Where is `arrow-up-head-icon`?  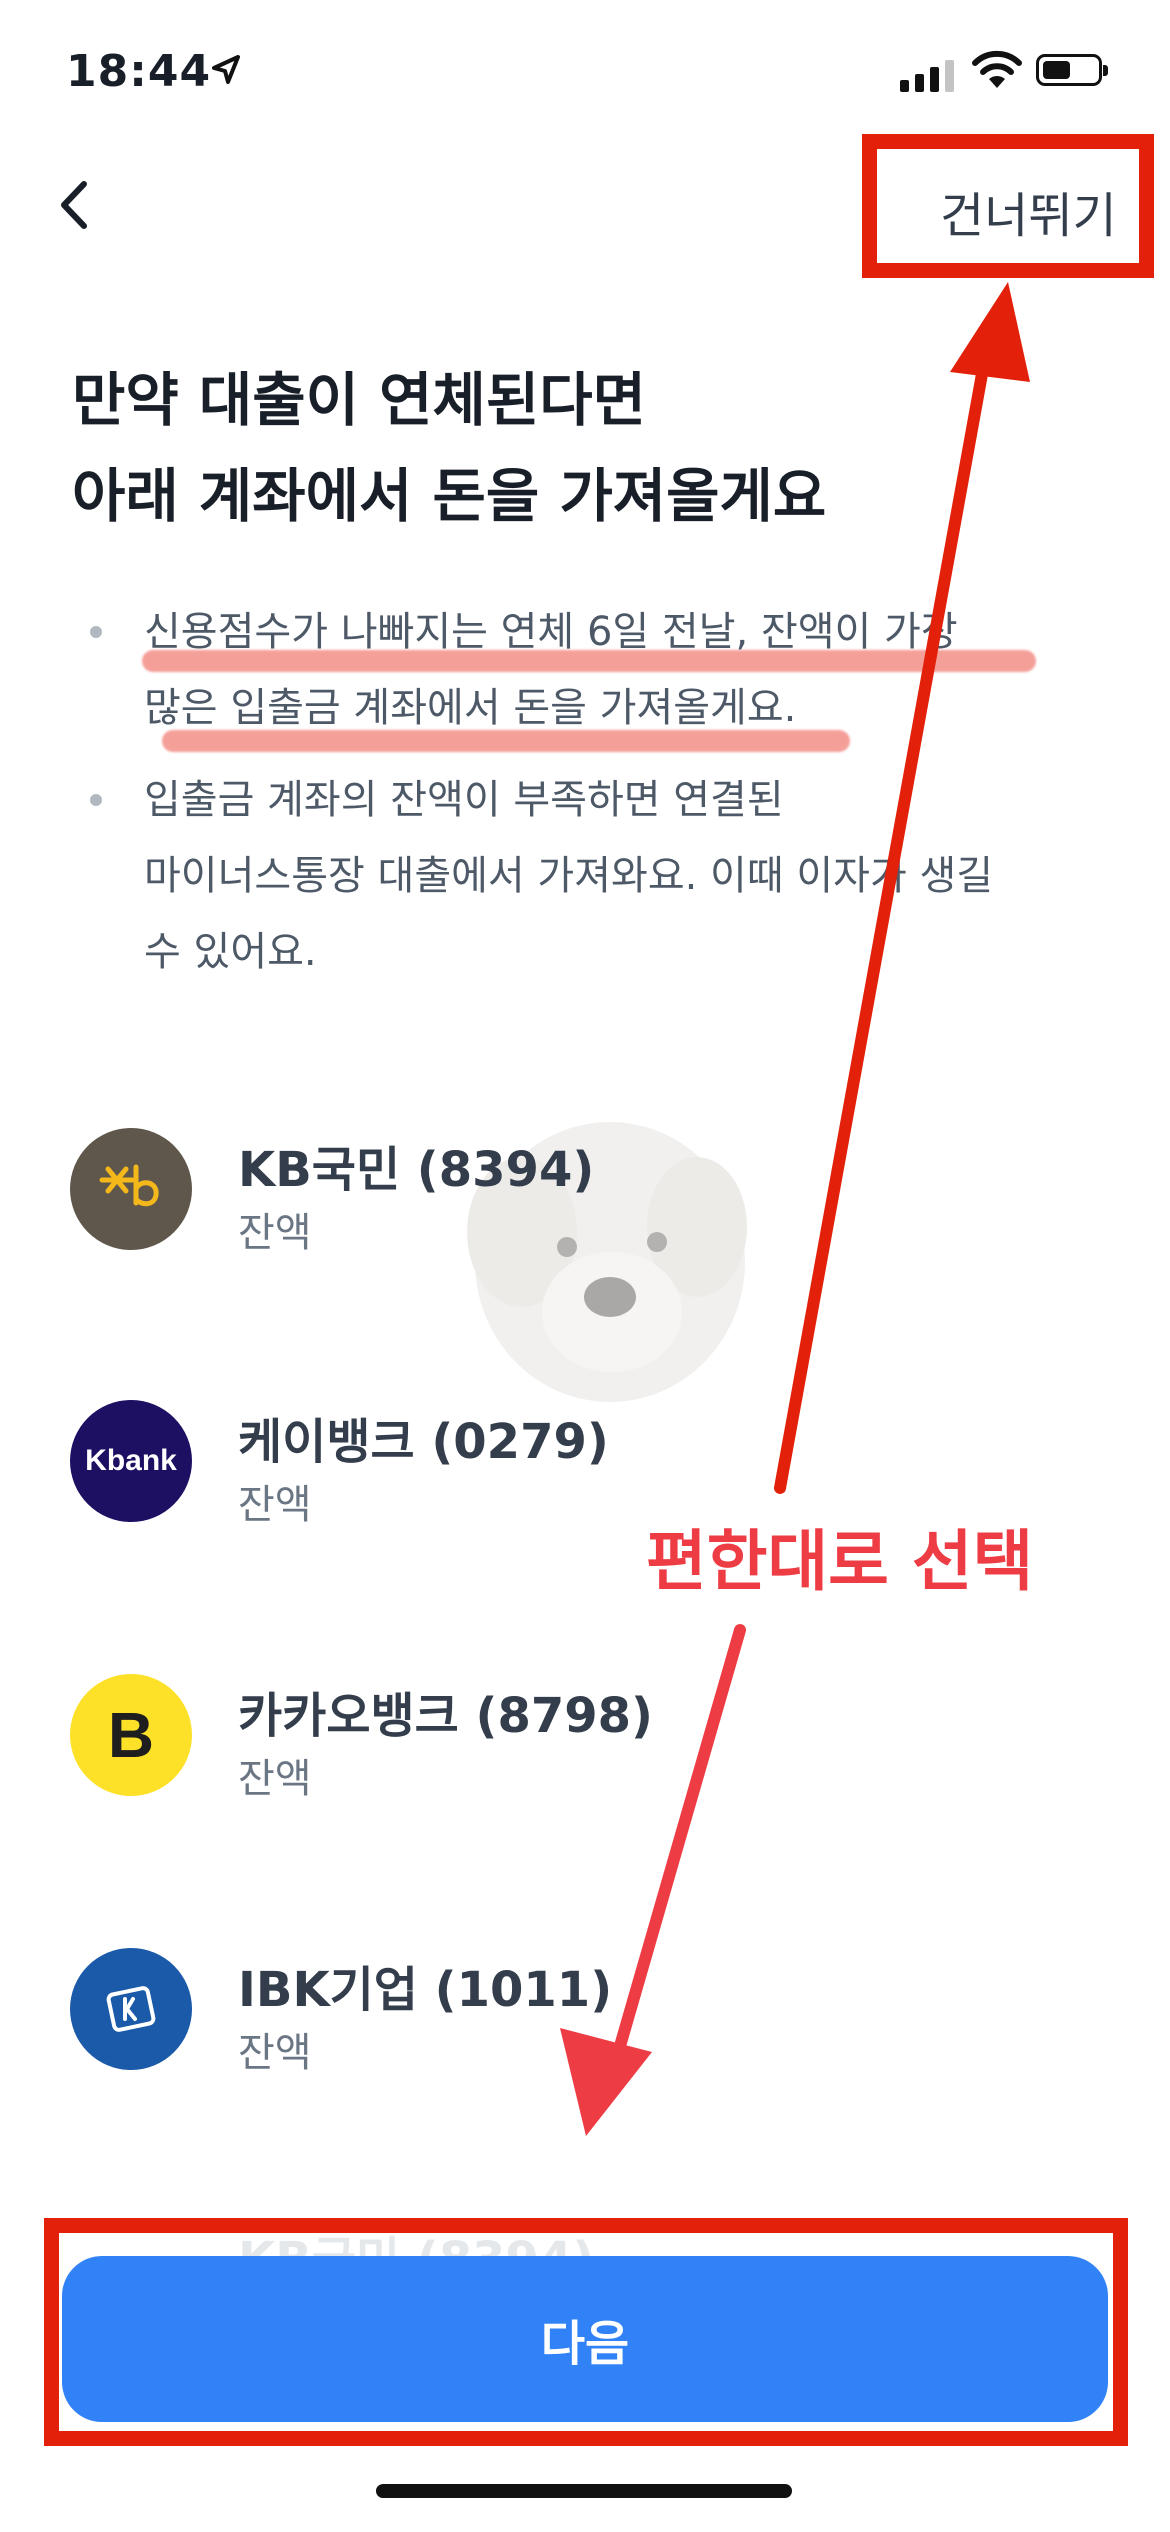
arrow-up-head-icon is located at coordinates (990, 332).